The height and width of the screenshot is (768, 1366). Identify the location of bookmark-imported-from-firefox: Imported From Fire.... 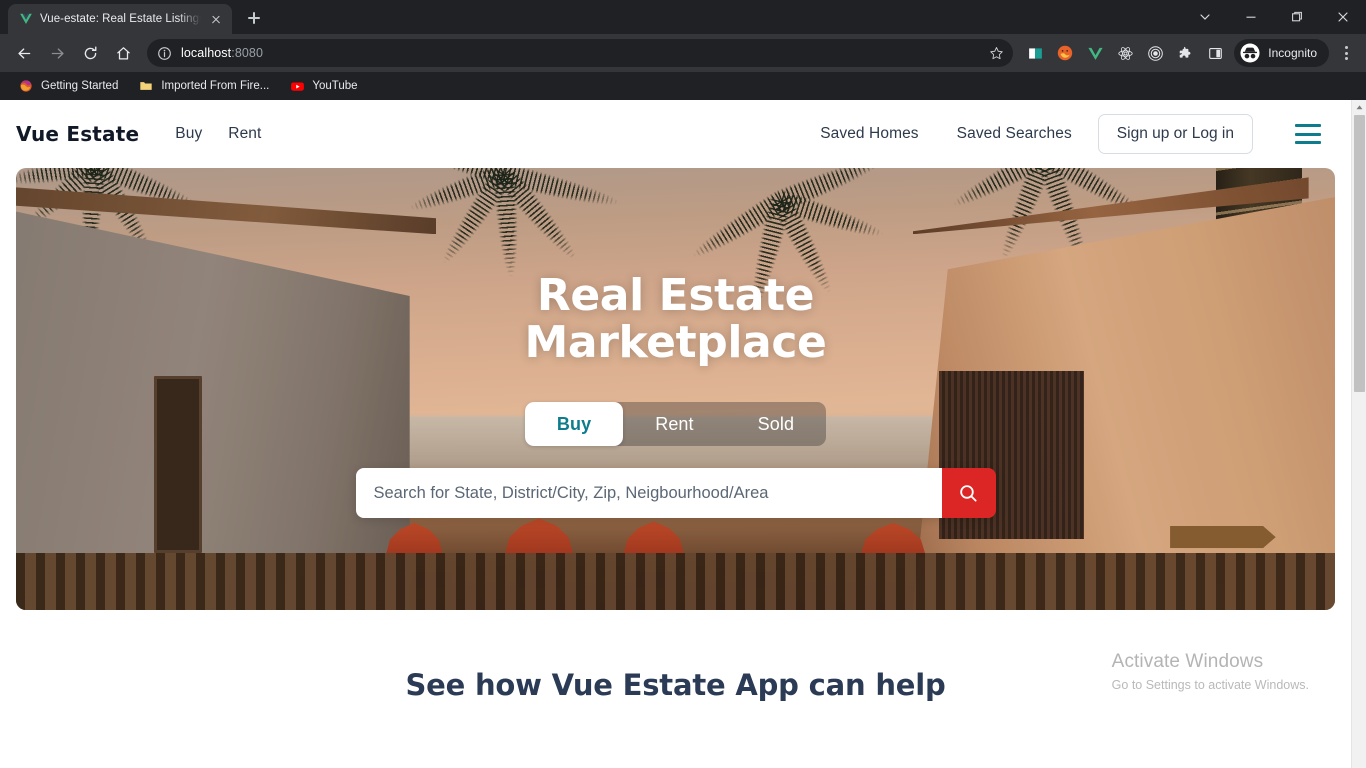
(203, 86).